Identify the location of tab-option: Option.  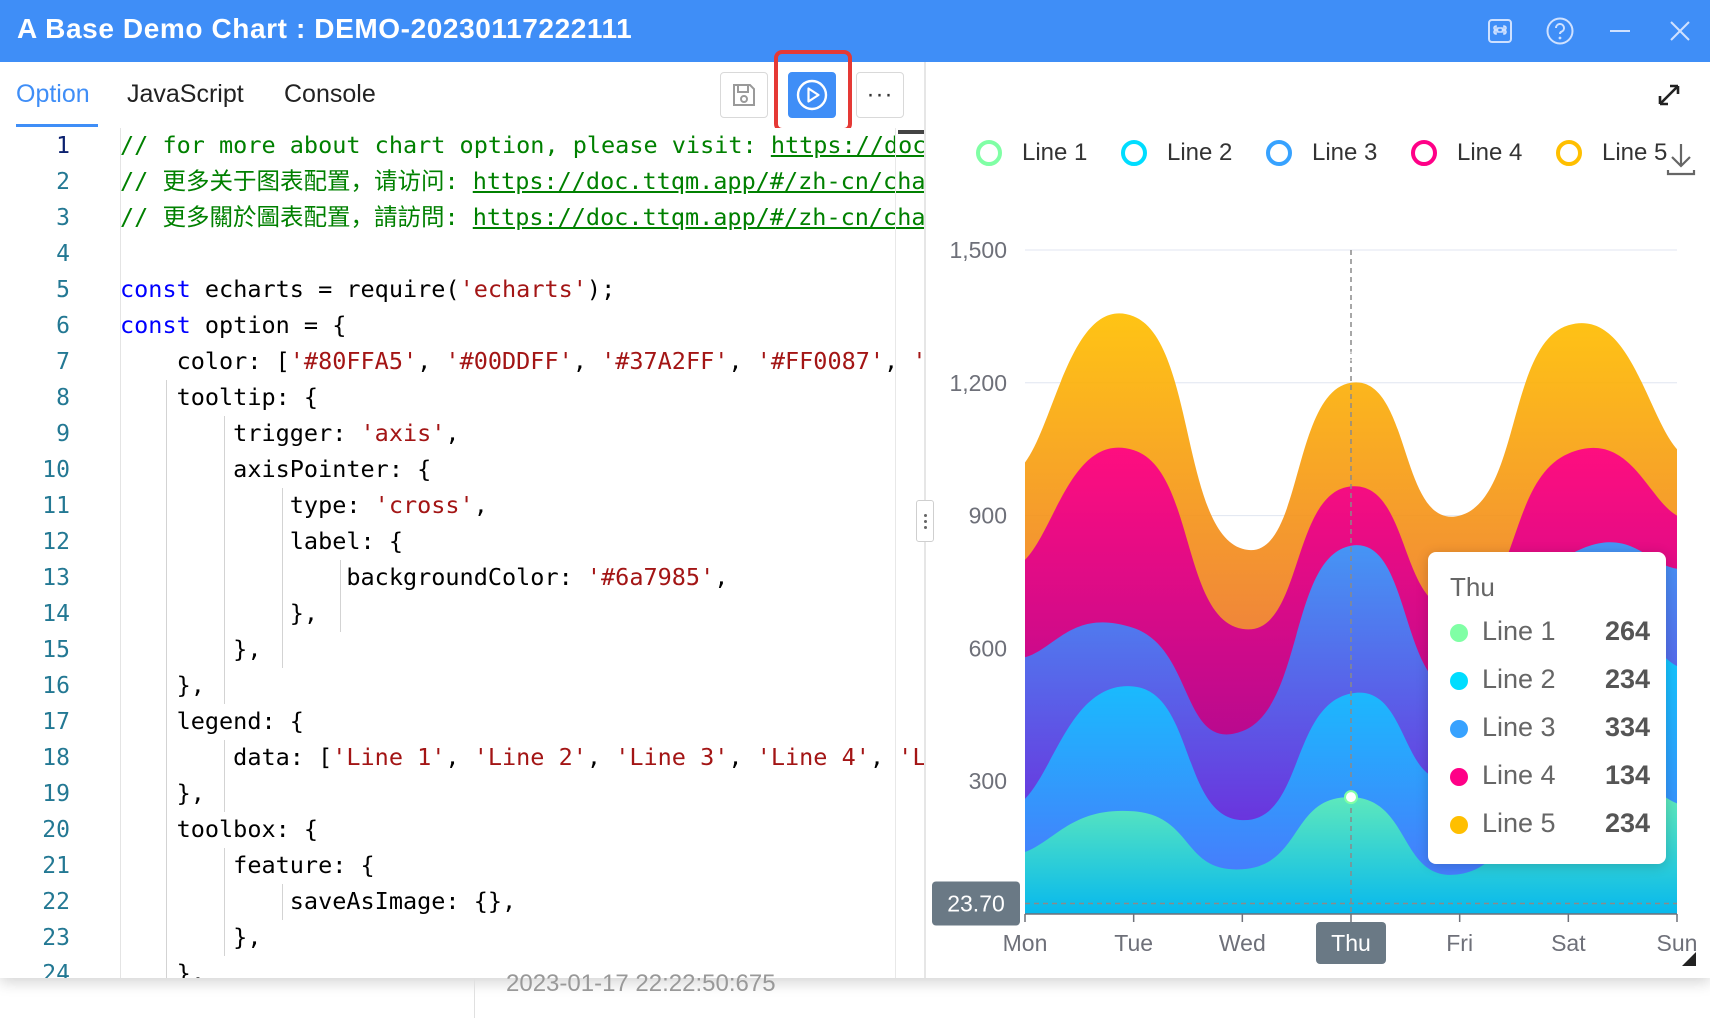
(53, 94).